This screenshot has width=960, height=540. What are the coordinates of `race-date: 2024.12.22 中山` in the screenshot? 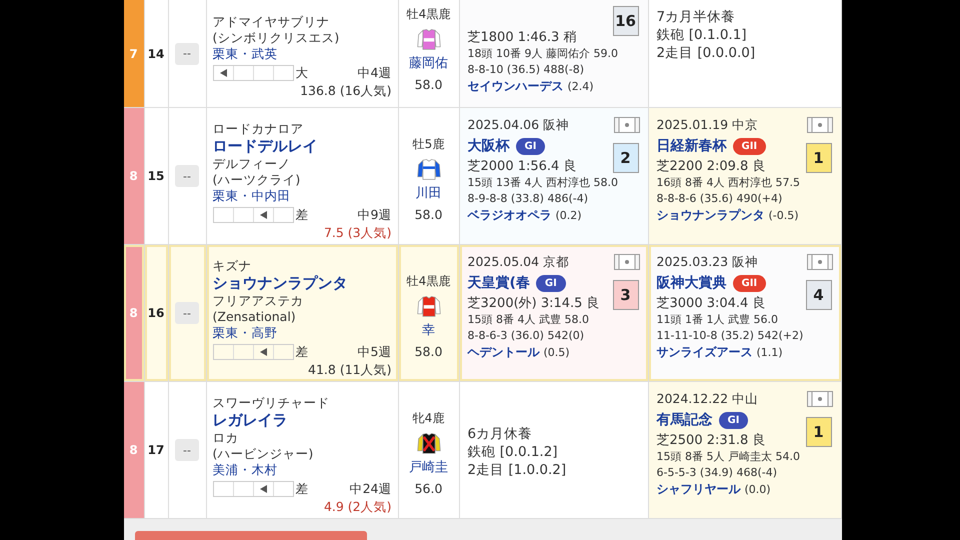 It's located at (707, 398).